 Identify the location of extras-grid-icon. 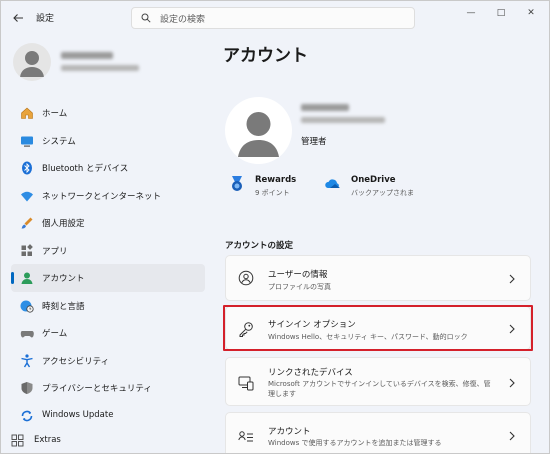
(17, 440).